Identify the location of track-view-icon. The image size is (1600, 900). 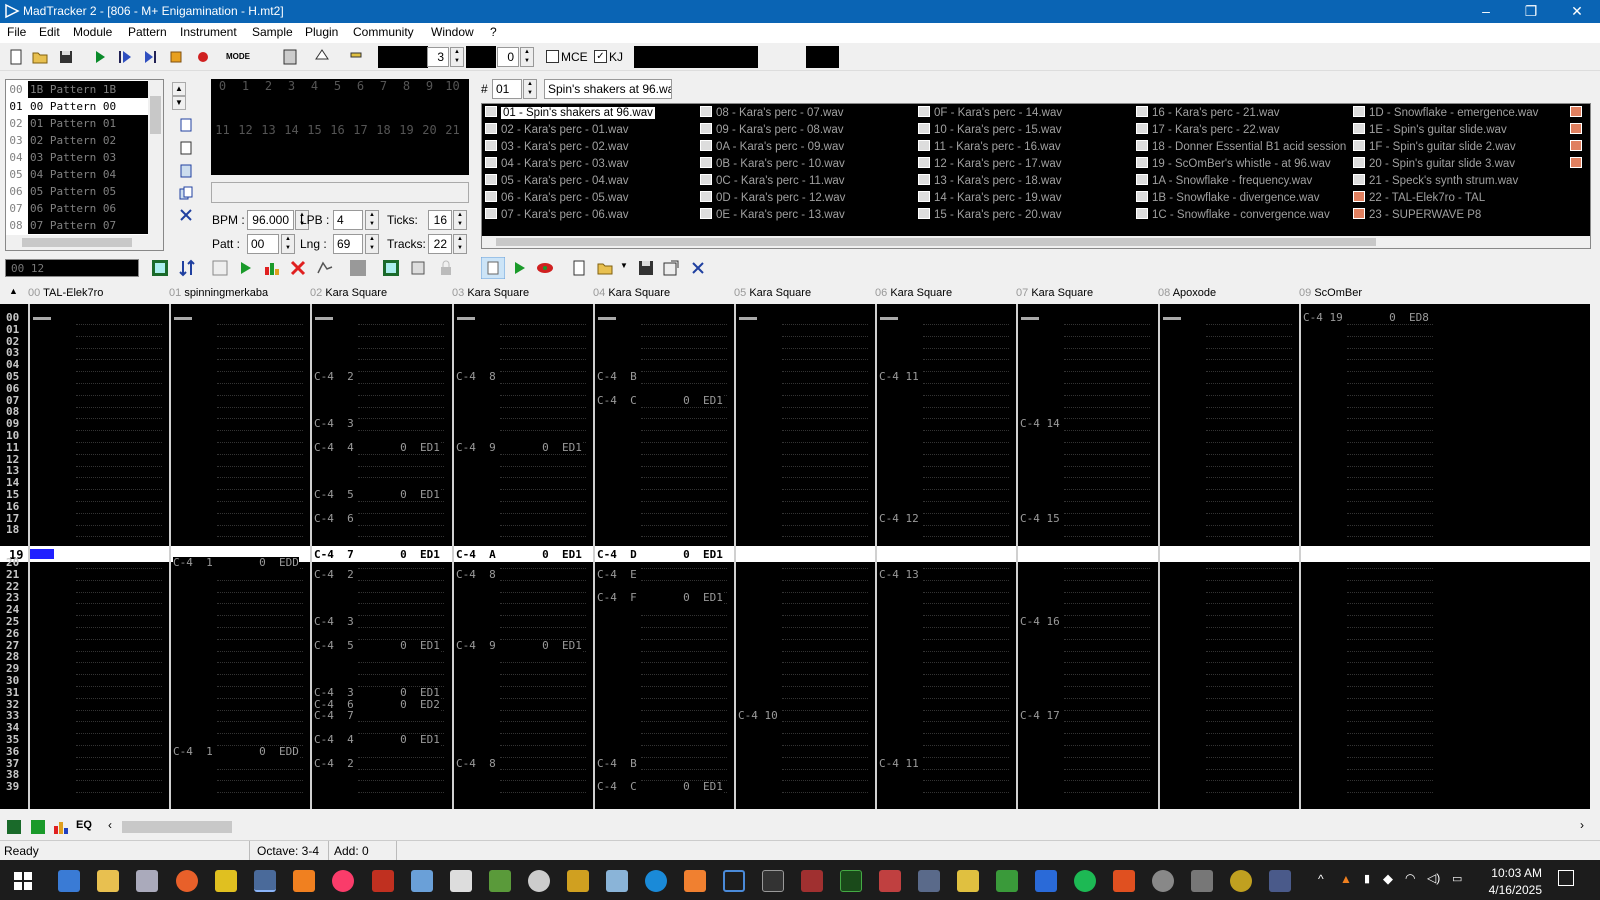
(14, 827).